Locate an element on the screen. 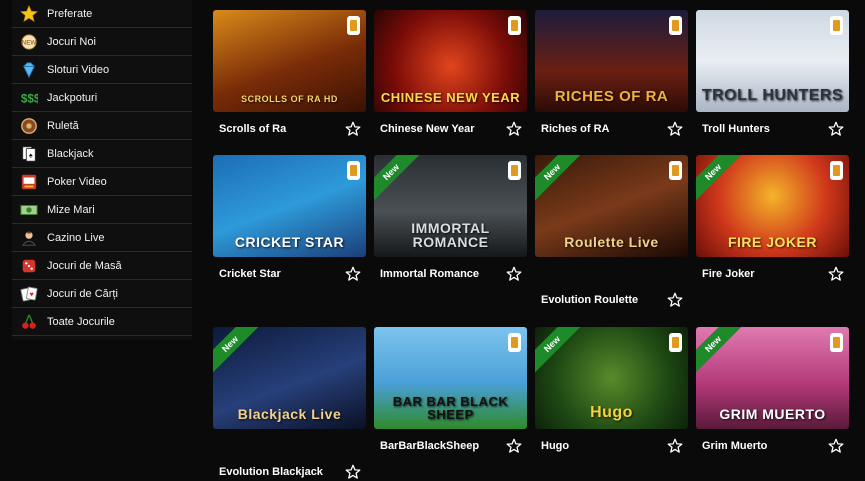 The image size is (865, 481). game-thumbnail: TROLL HUNTERS is located at coordinates (772, 61).